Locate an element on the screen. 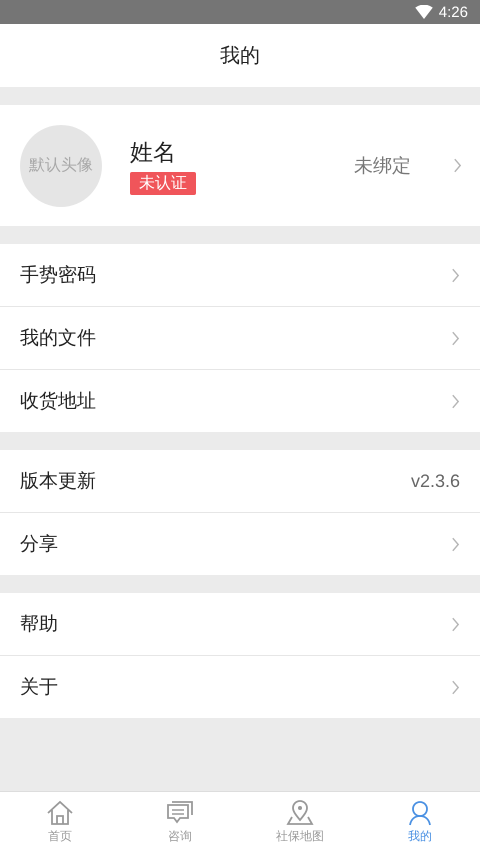 The image size is (480, 853). user-name: 姓名 is located at coordinates (153, 153).